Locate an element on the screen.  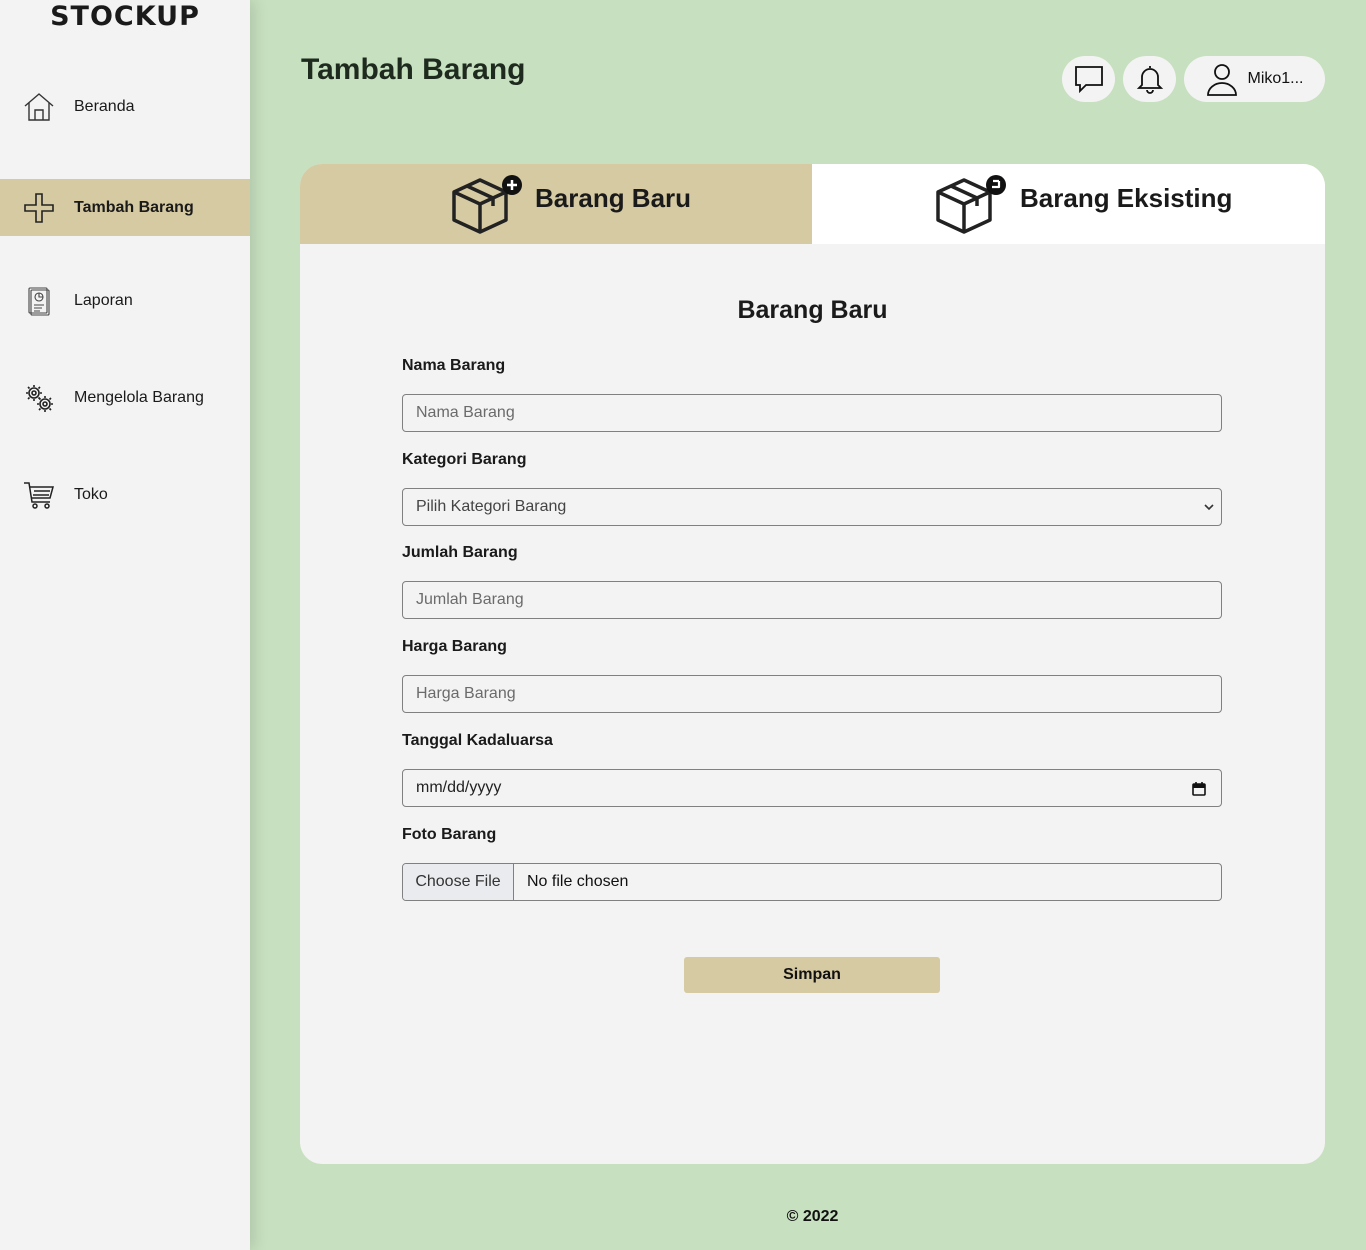
sidebar-item-label: Beranda is located at coordinates (104, 106).